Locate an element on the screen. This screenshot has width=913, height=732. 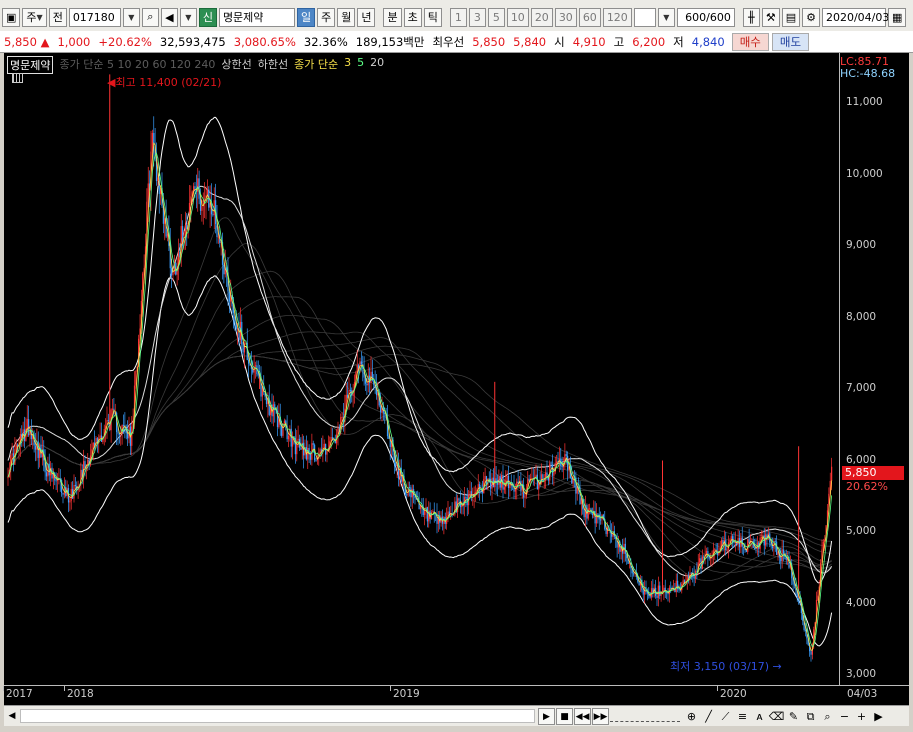
market-select: 주 ▼ is located at coordinates (34, 17).